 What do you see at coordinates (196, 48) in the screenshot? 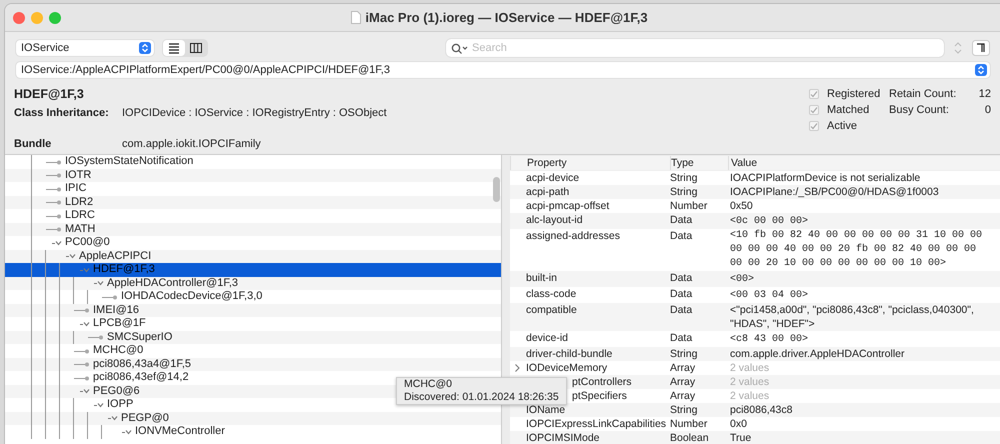
I see `columns-icon` at bounding box center [196, 48].